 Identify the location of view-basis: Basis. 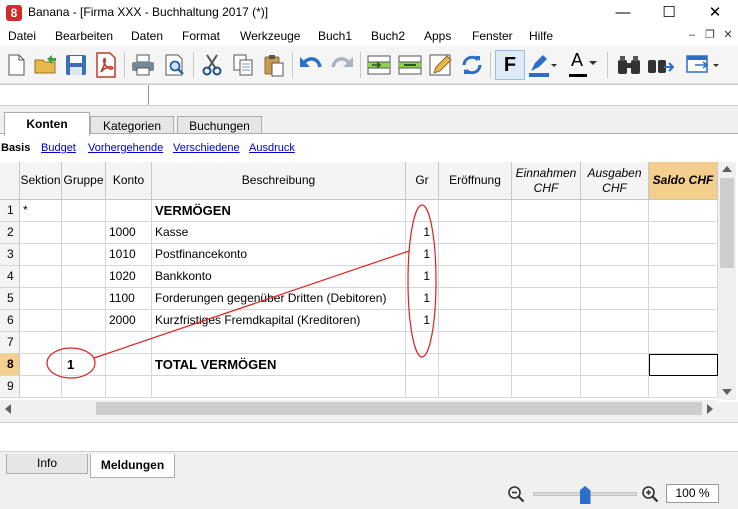
(15, 148).